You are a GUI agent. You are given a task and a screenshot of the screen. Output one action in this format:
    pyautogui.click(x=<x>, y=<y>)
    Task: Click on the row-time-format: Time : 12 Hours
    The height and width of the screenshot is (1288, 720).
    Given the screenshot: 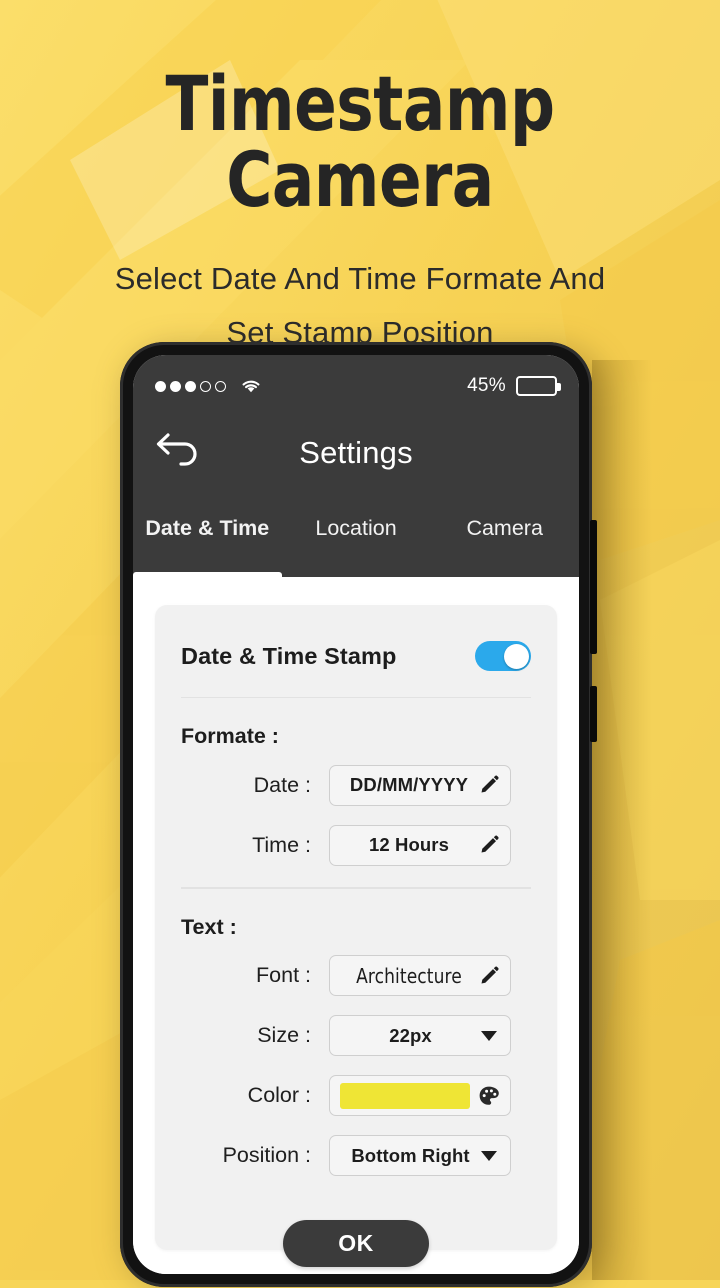 What is the action you would take?
    pyautogui.click(x=356, y=845)
    